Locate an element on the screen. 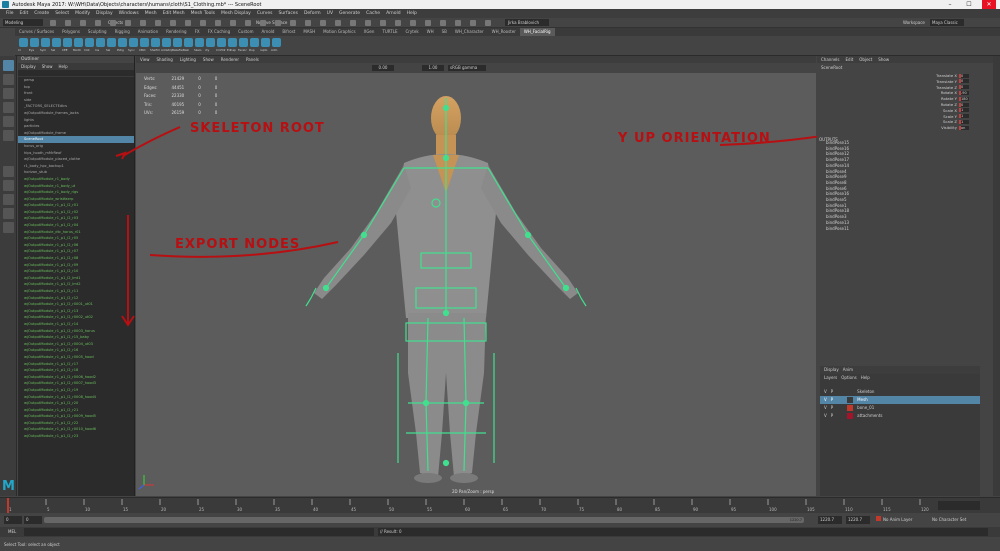 The width and height of the screenshot is (1000, 551). timeline-tick-label: 45 is located at coordinates (354, 509).